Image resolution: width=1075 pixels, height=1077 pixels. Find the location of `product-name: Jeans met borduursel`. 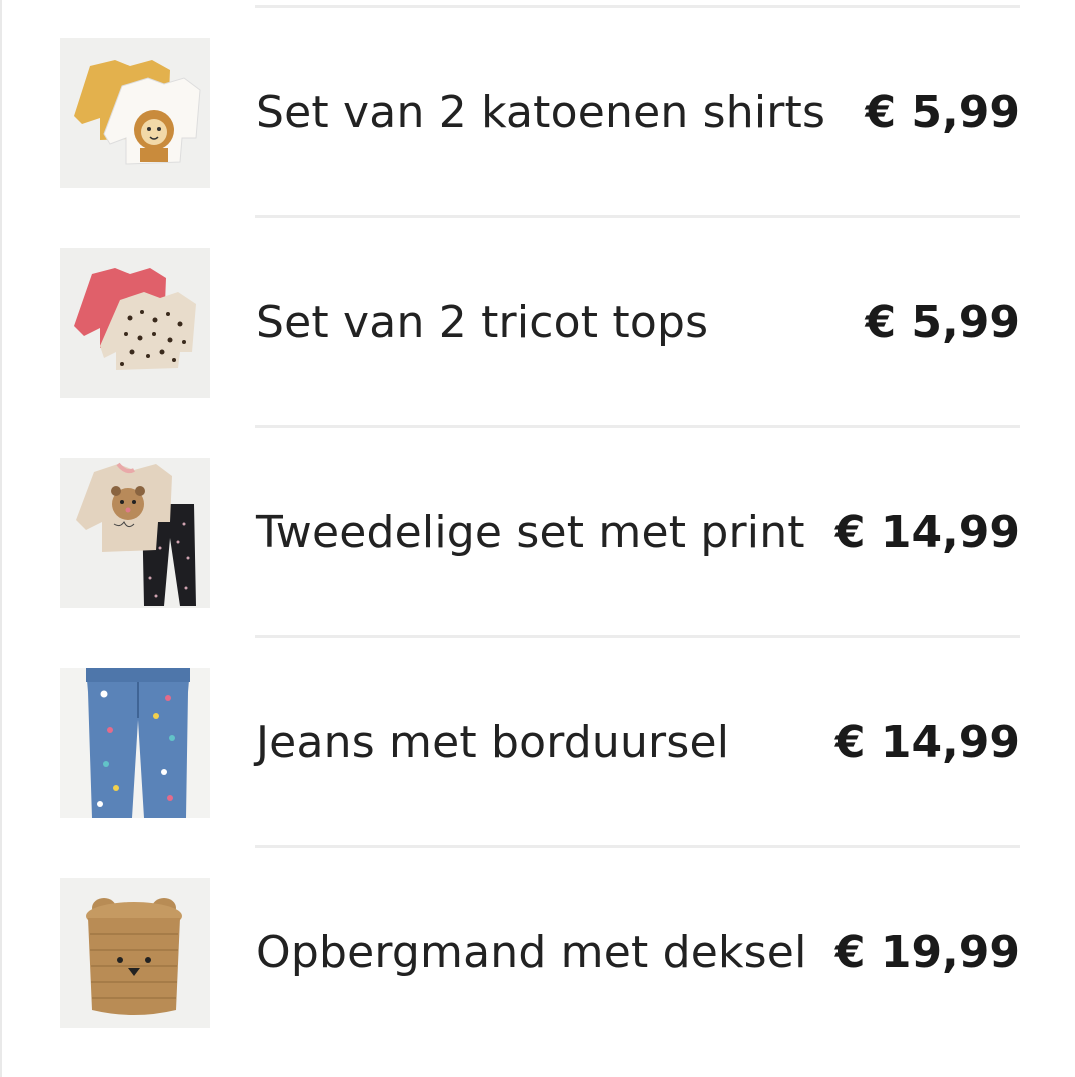

product-name: Jeans met borduursel is located at coordinates (492, 743).